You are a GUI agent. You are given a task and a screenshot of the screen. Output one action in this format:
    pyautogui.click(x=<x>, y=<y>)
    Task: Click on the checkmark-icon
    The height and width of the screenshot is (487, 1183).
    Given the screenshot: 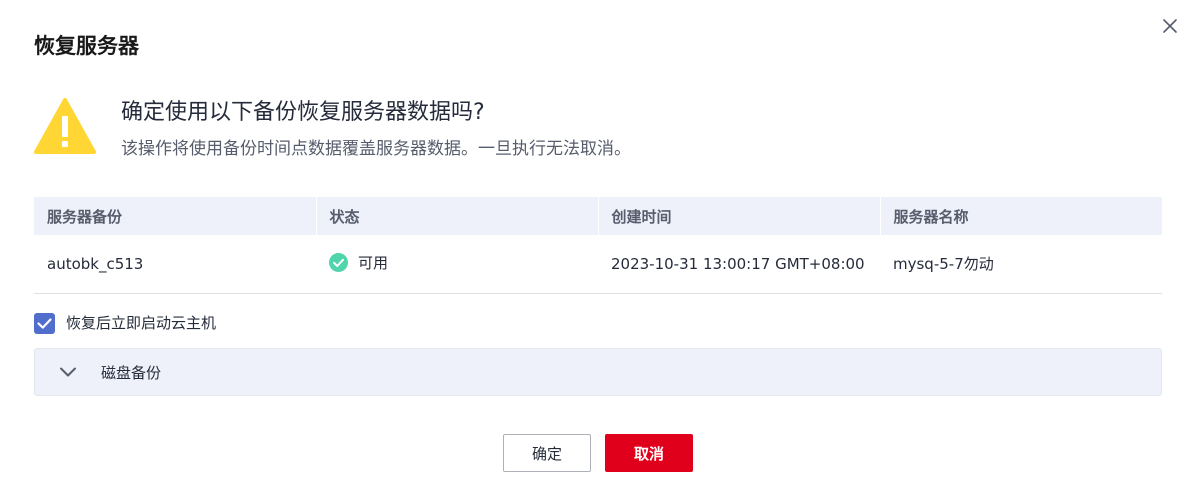 What is the action you would take?
    pyautogui.click(x=44, y=323)
    